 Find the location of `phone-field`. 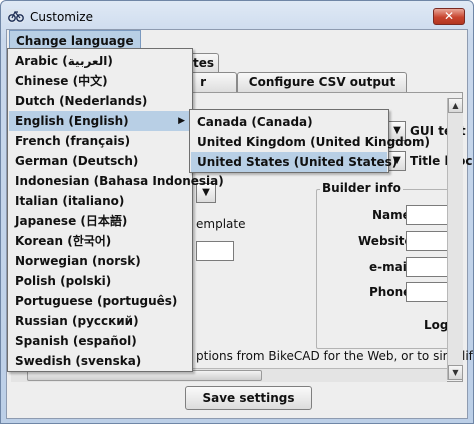

phone-field is located at coordinates (429, 292).